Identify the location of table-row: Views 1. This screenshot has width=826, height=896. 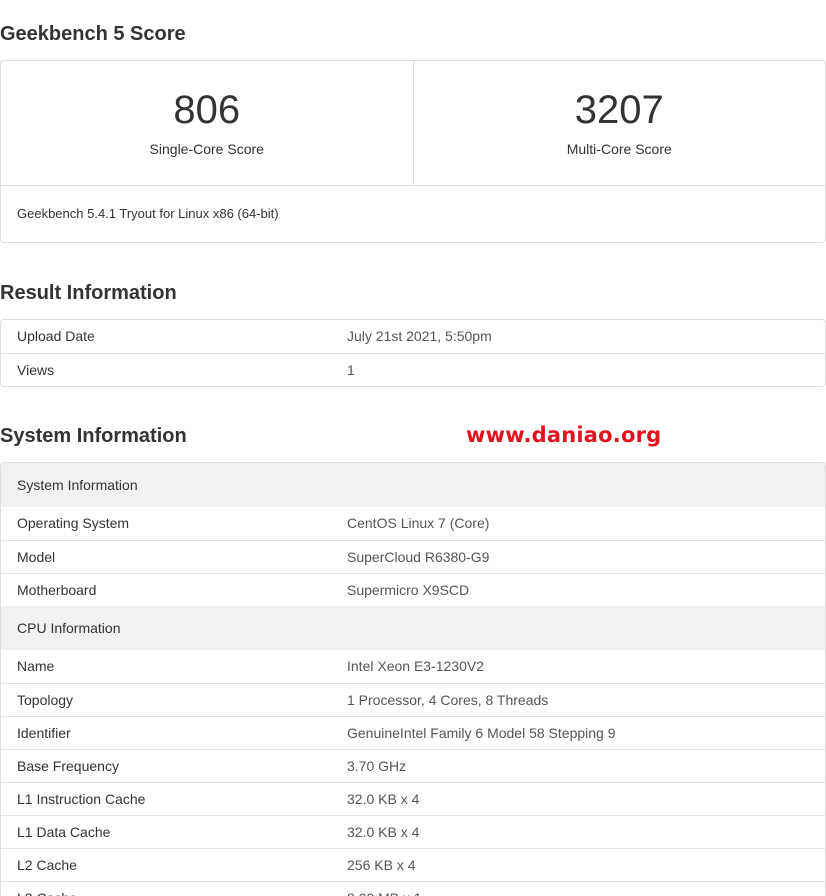
(413, 369).